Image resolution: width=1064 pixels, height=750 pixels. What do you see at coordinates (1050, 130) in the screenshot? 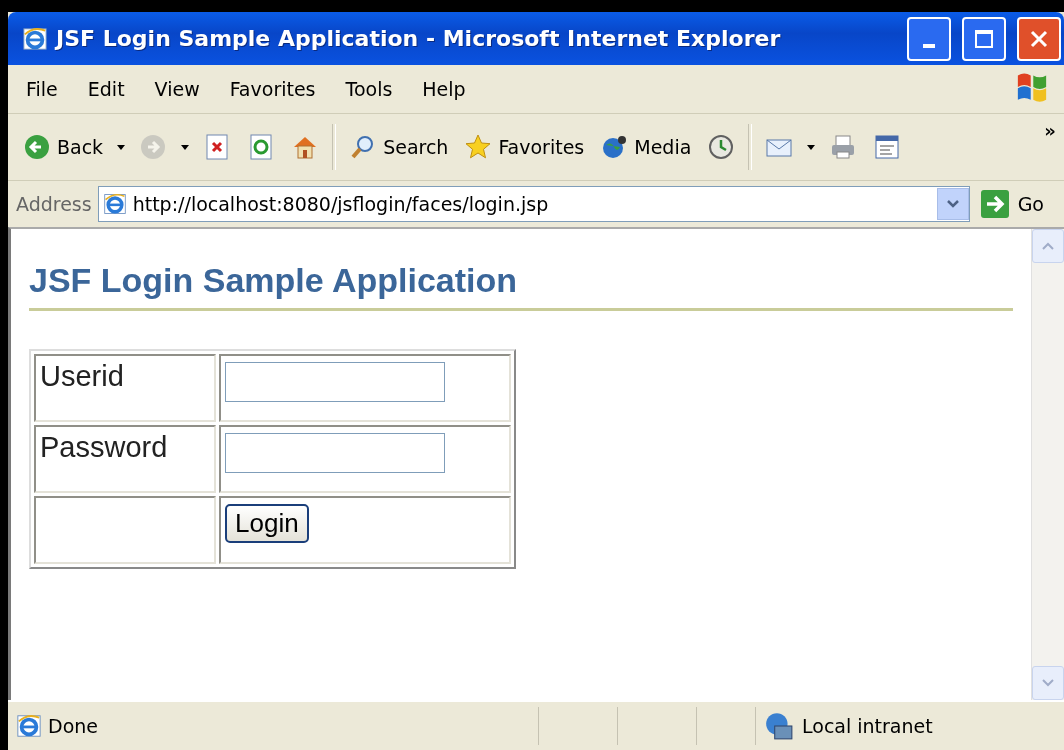
I see `more-tools-button: »` at bounding box center [1050, 130].